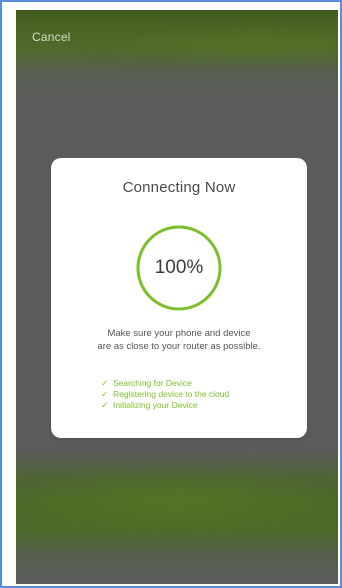 Image resolution: width=342 pixels, height=588 pixels. I want to click on step-item: ✓ Searching for Device, so click(165, 383).